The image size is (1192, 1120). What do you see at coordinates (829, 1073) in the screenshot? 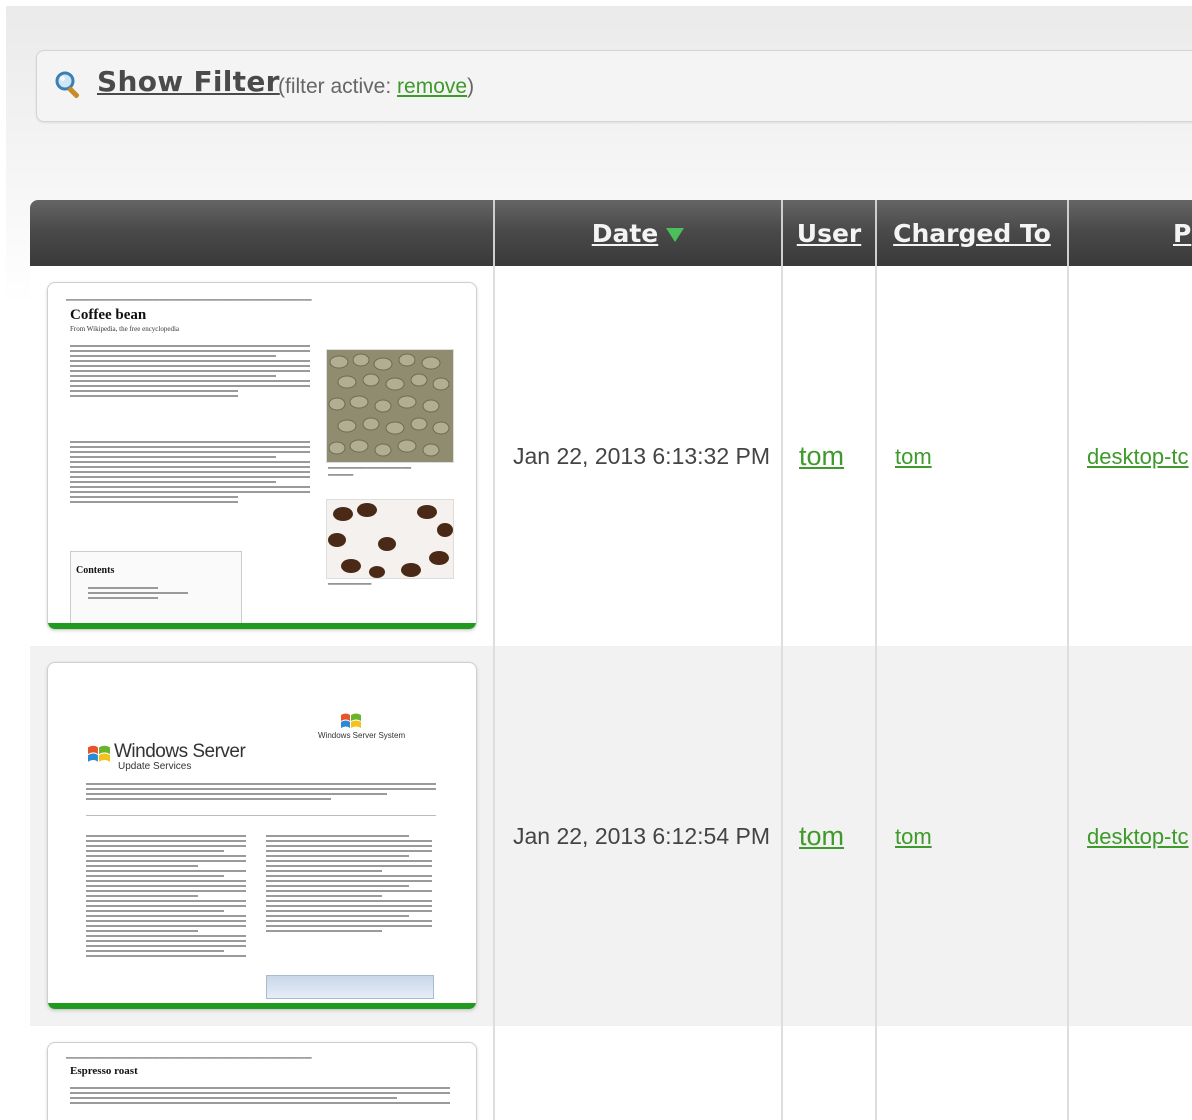
I see `user-cell` at bounding box center [829, 1073].